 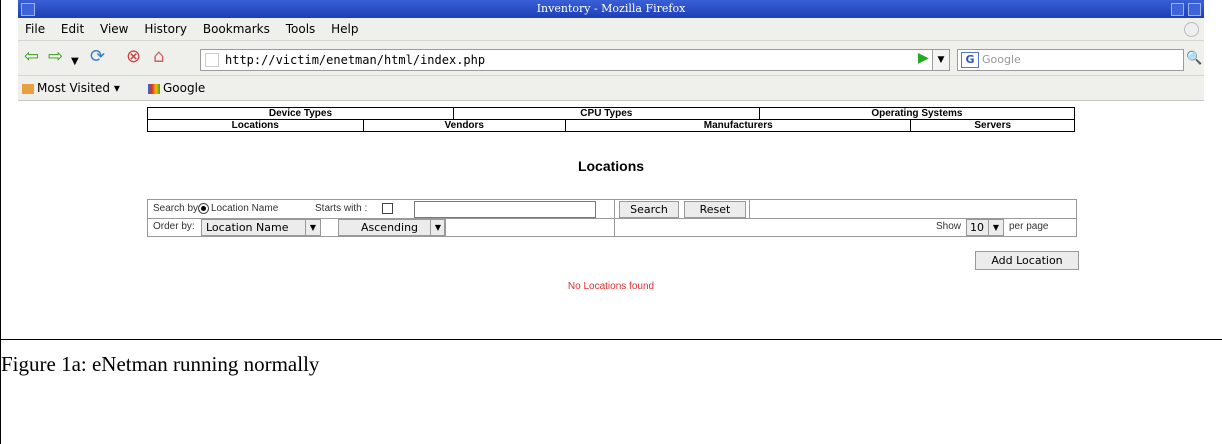 I want to click on url-text: http://victim/enetman/html/index.php, so click(x=355, y=60).